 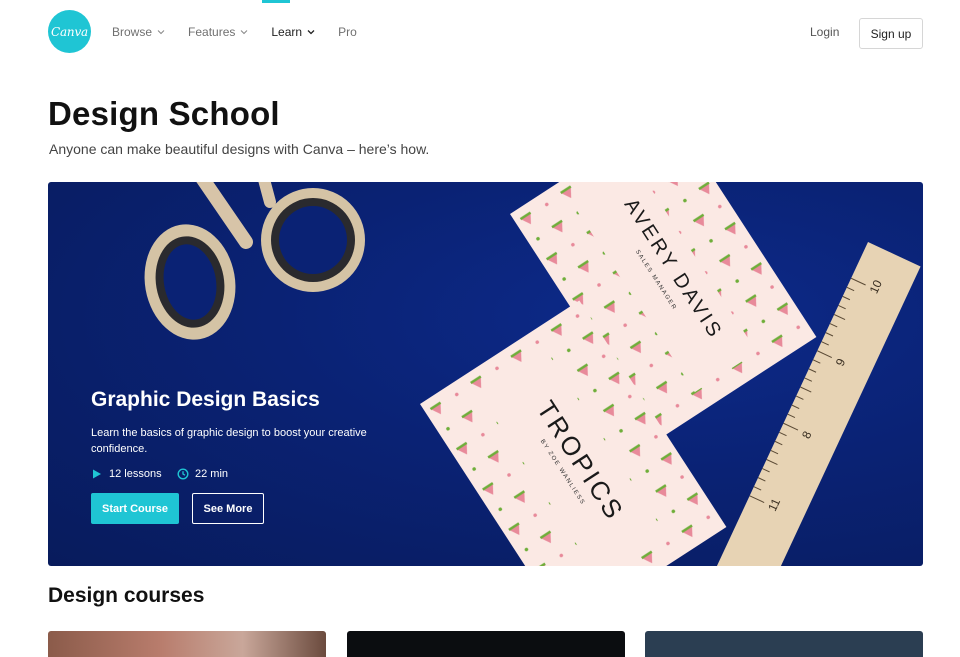 I want to click on course-duration: 22 min, so click(x=202, y=474).